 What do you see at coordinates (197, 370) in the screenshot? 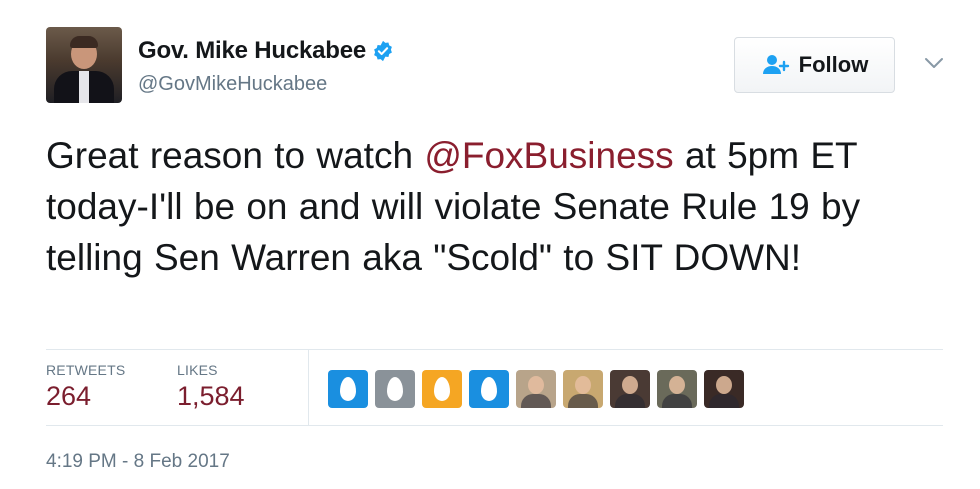
I see `likes-label: LIKES` at bounding box center [197, 370].